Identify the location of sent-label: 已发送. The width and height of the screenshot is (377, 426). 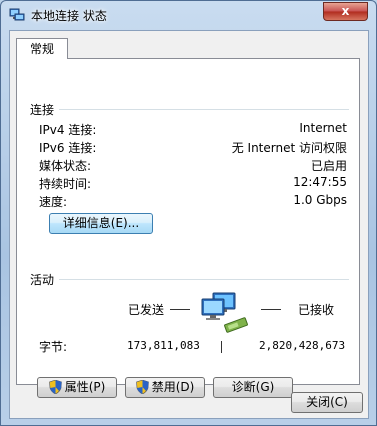
(146, 310).